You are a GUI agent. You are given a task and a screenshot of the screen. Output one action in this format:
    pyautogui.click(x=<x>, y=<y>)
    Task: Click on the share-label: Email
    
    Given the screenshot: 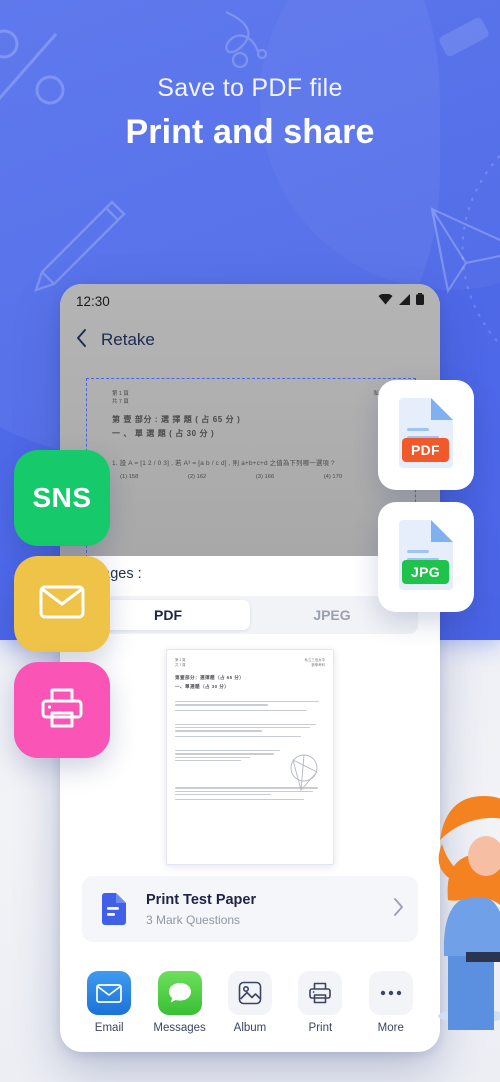 What is the action you would take?
    pyautogui.click(x=109, y=1028)
    